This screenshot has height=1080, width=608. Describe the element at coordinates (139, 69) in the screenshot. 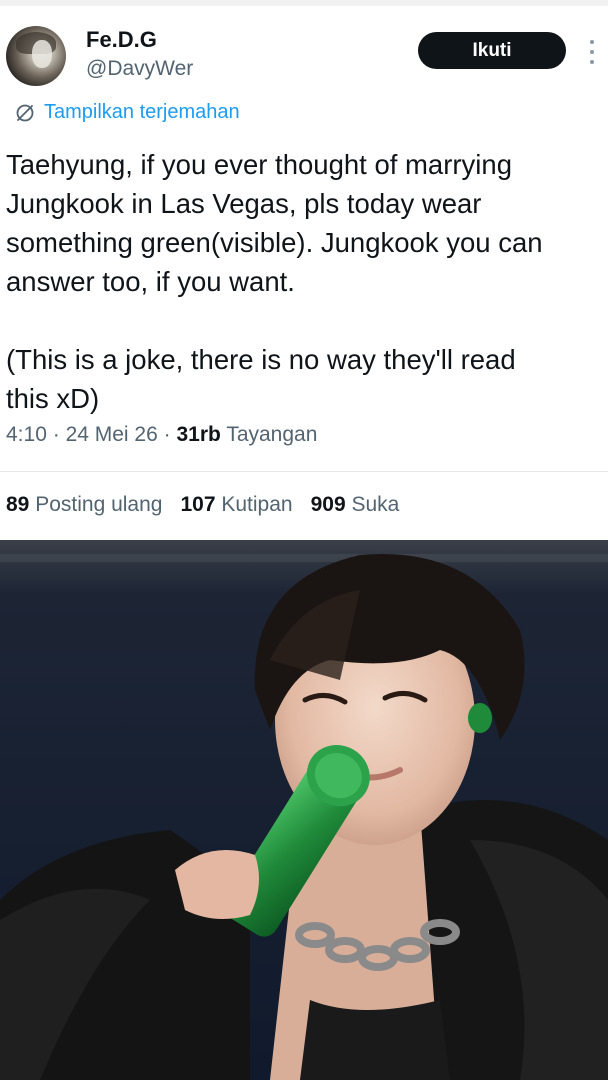

I see `user-handle: @DavyWer` at that location.